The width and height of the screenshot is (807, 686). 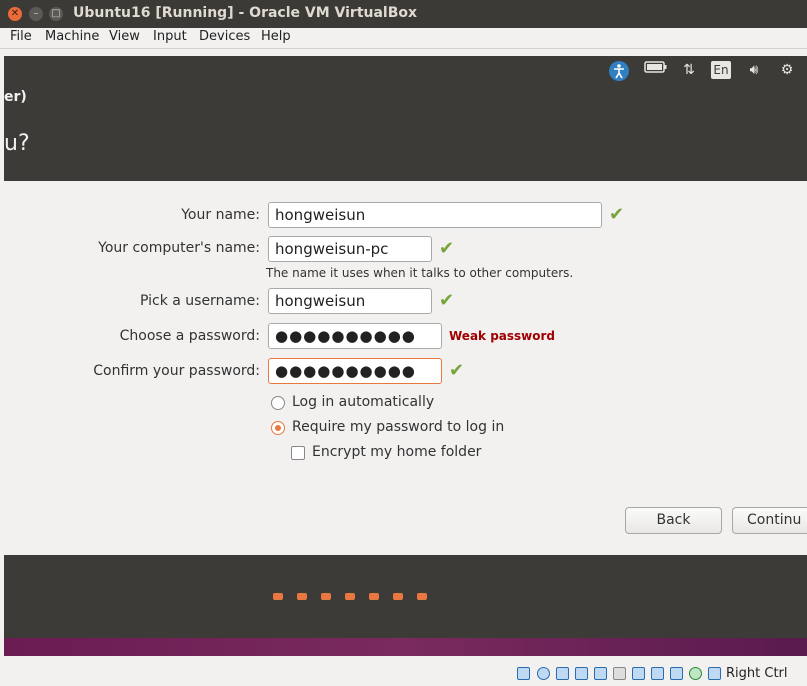 I want to click on display-icon, so click(x=638, y=673).